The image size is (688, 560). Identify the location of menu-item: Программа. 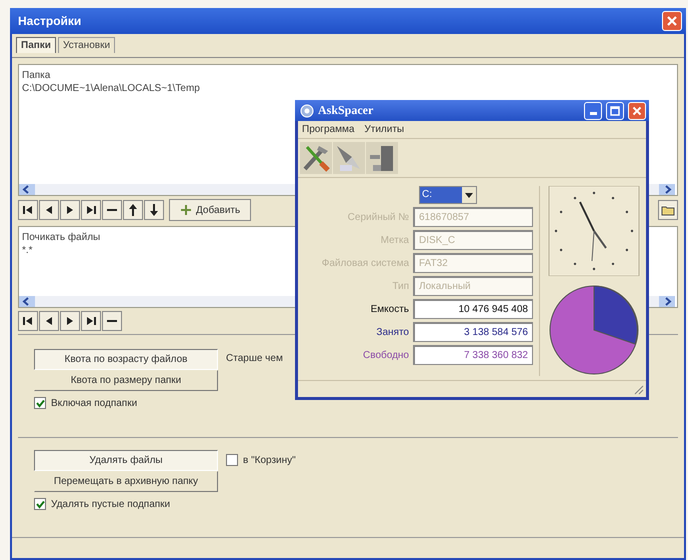
(328, 129).